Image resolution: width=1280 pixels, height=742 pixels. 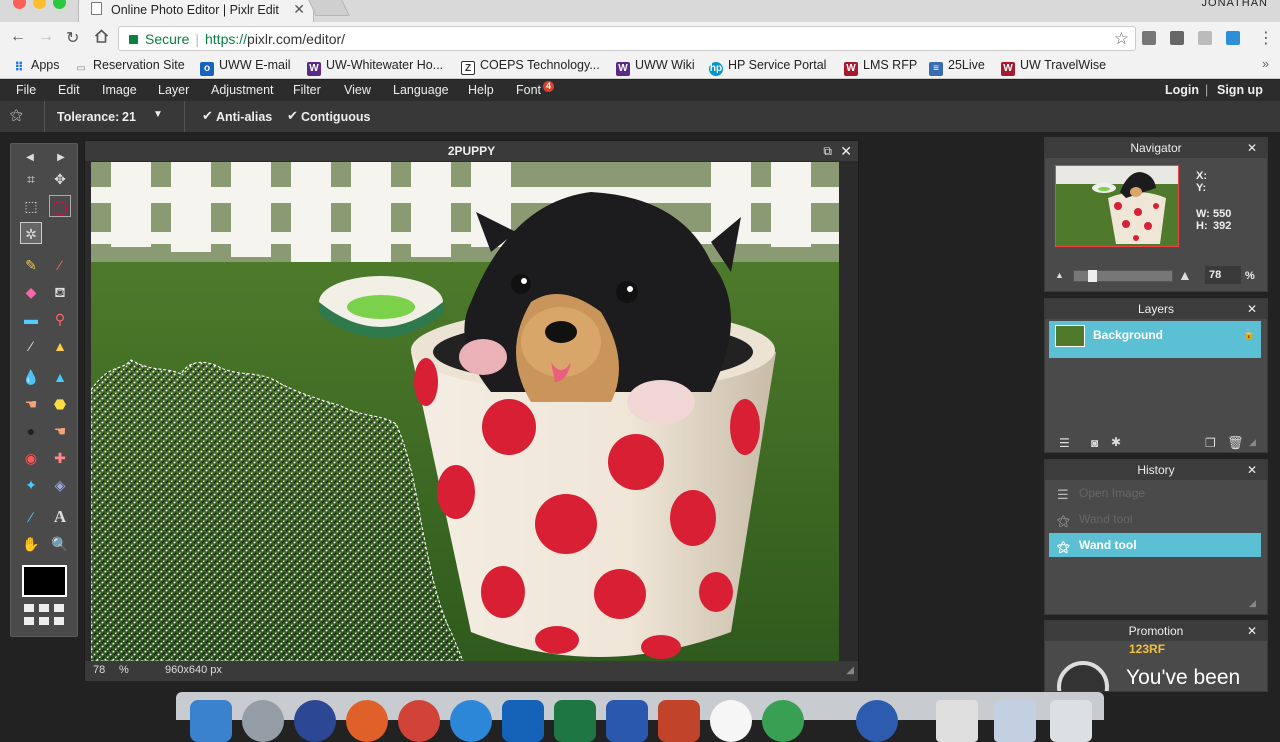 I want to click on zoom-slider, so click(x=1123, y=276).